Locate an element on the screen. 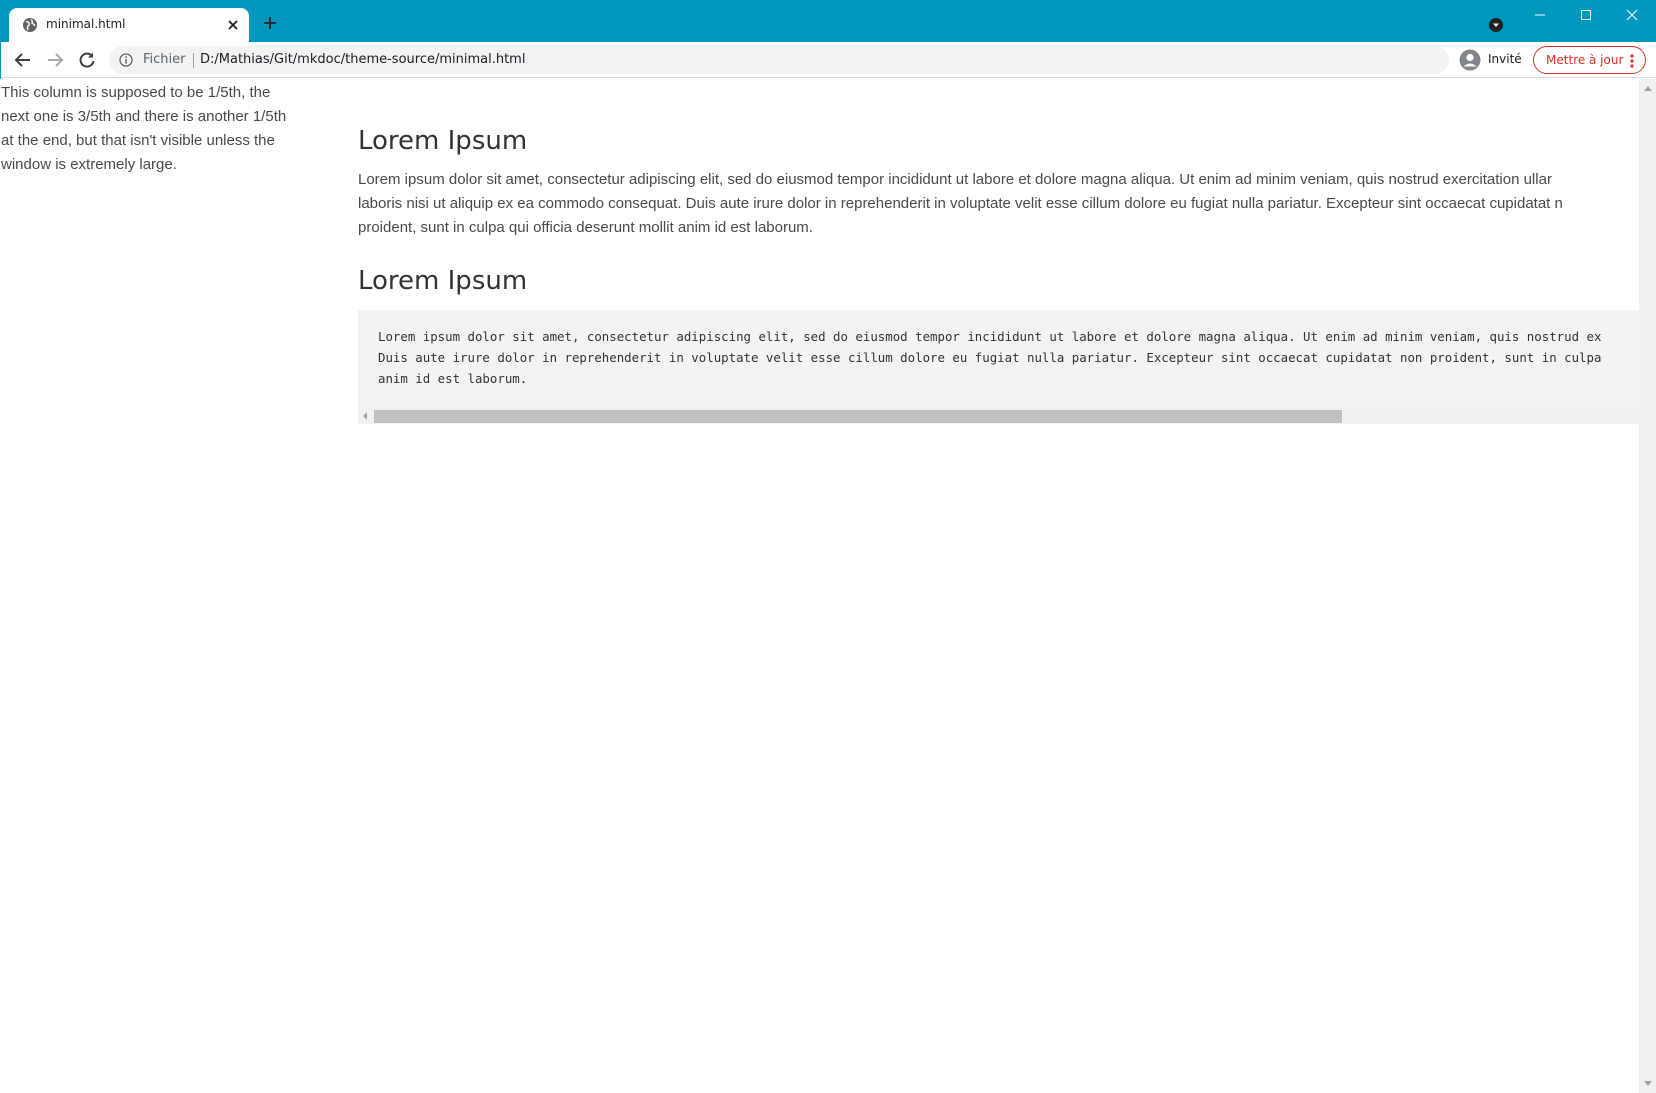 This screenshot has width=1656, height=1093. update-label: Mettre à jour is located at coordinates (1585, 60).